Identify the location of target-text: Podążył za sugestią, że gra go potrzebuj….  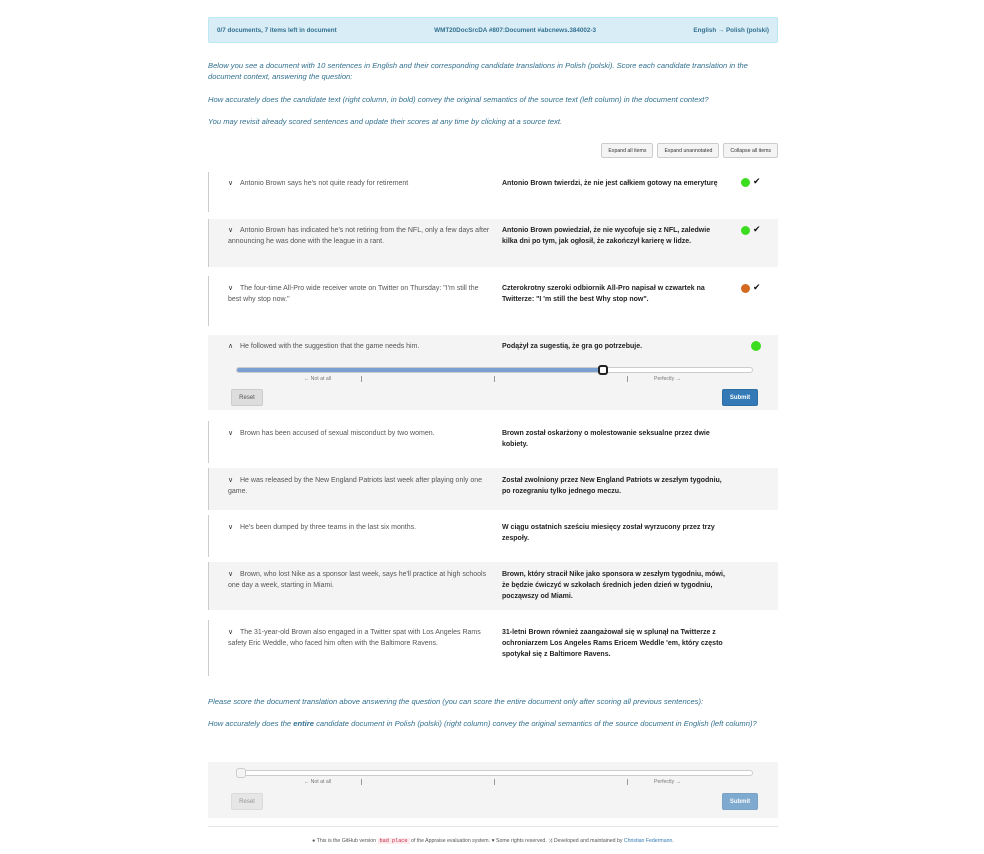
(572, 346).